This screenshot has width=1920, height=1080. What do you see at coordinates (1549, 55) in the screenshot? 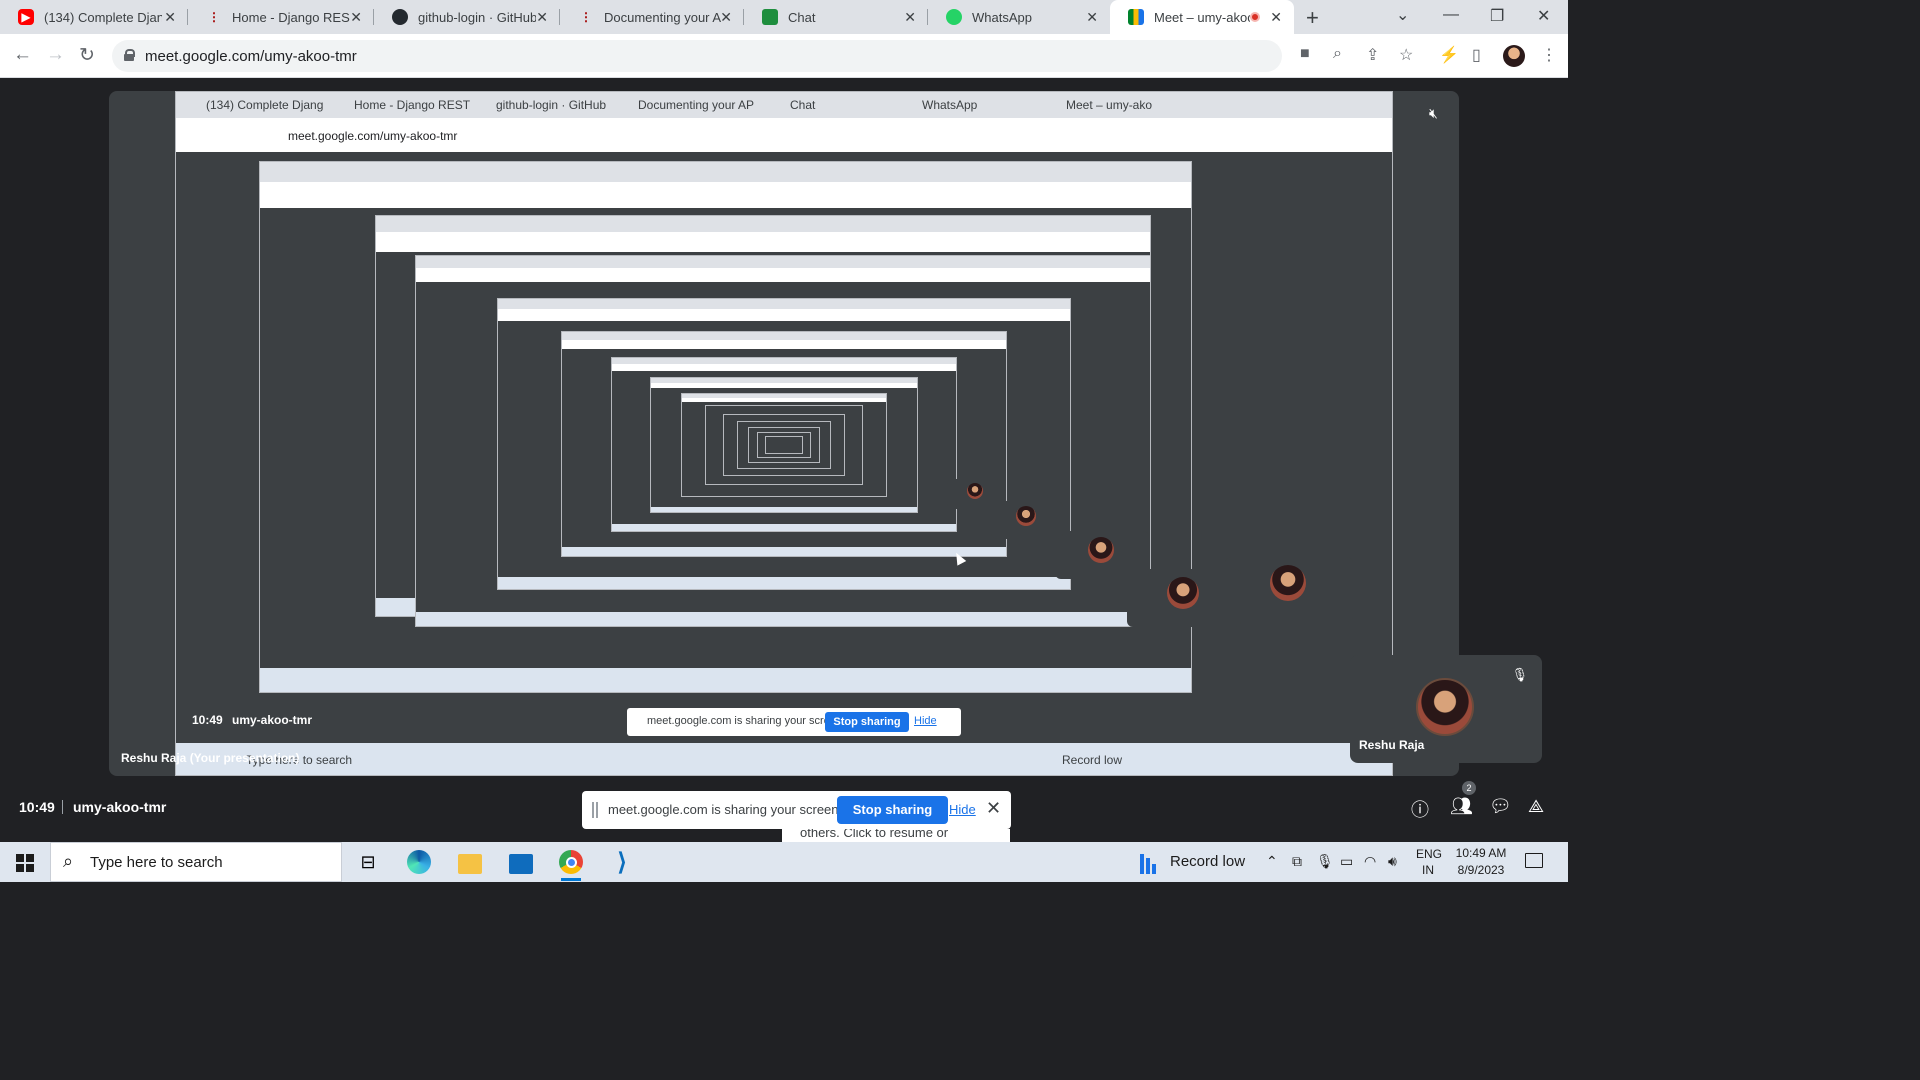
I see `more-menu-icon: ⋮` at bounding box center [1549, 55].